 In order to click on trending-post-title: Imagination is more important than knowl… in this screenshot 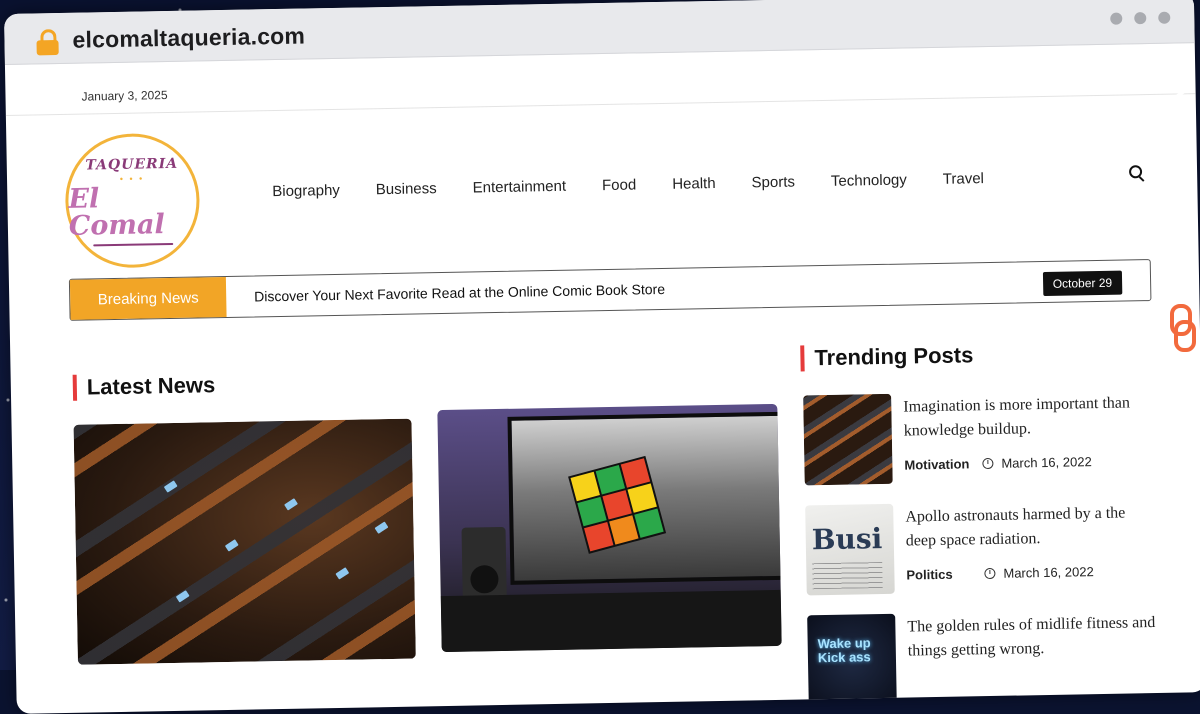, I will do `click(1028, 417)`.